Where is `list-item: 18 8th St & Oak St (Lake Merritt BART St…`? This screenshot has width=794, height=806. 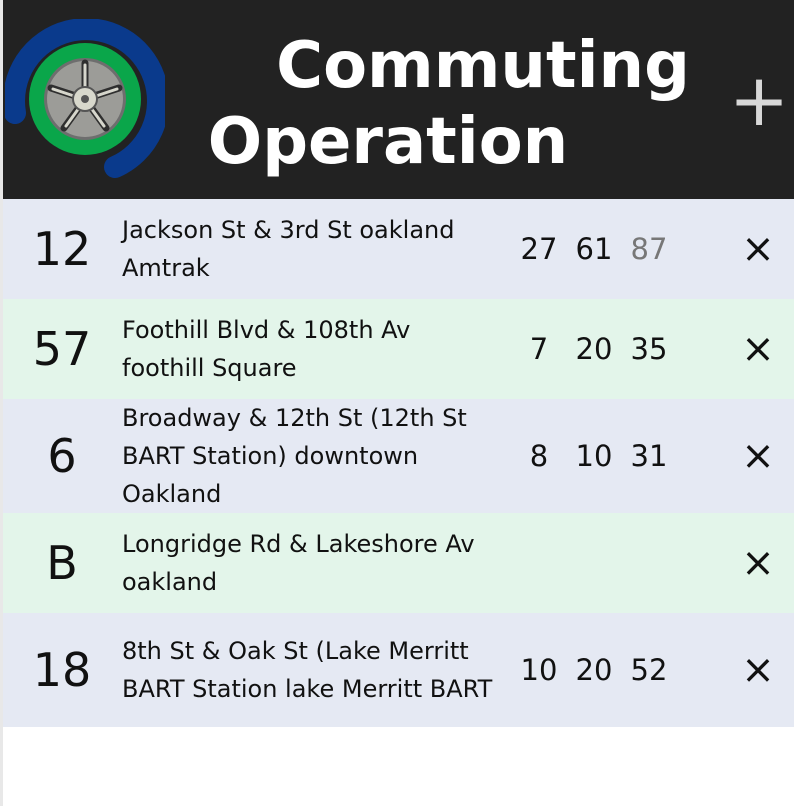
list-item: 18 8th St & Oak St (Lake Merritt BART St… is located at coordinates (398, 670).